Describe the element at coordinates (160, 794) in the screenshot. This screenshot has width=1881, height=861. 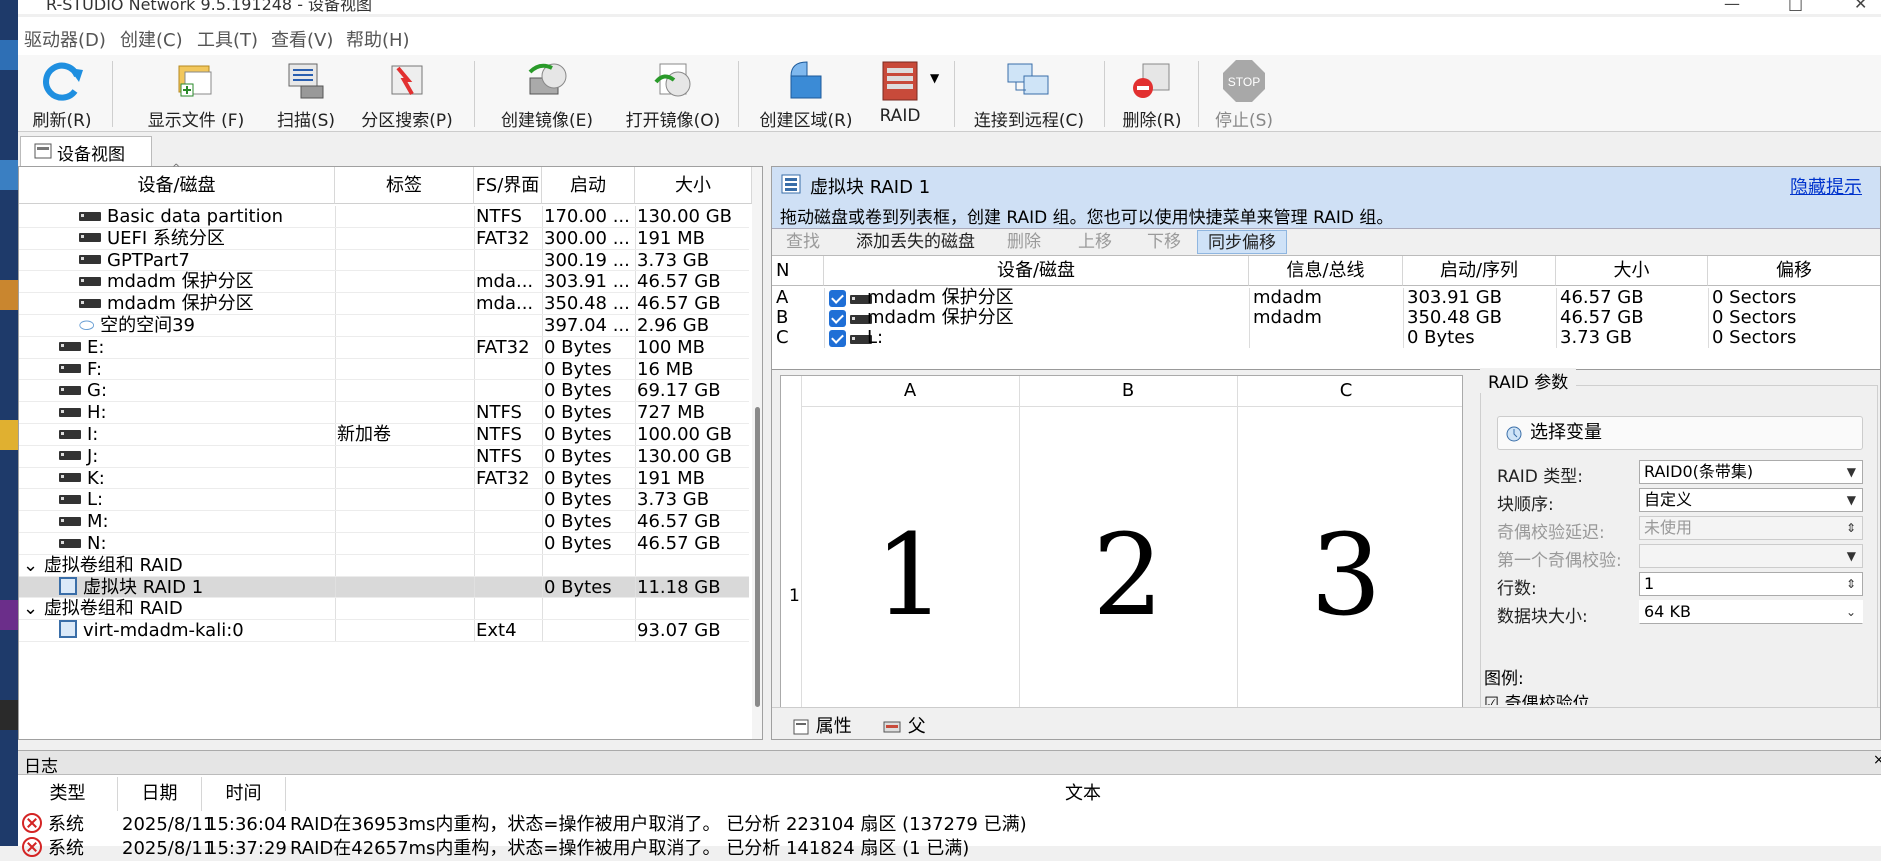
I see `column-header-date: 日期` at that location.